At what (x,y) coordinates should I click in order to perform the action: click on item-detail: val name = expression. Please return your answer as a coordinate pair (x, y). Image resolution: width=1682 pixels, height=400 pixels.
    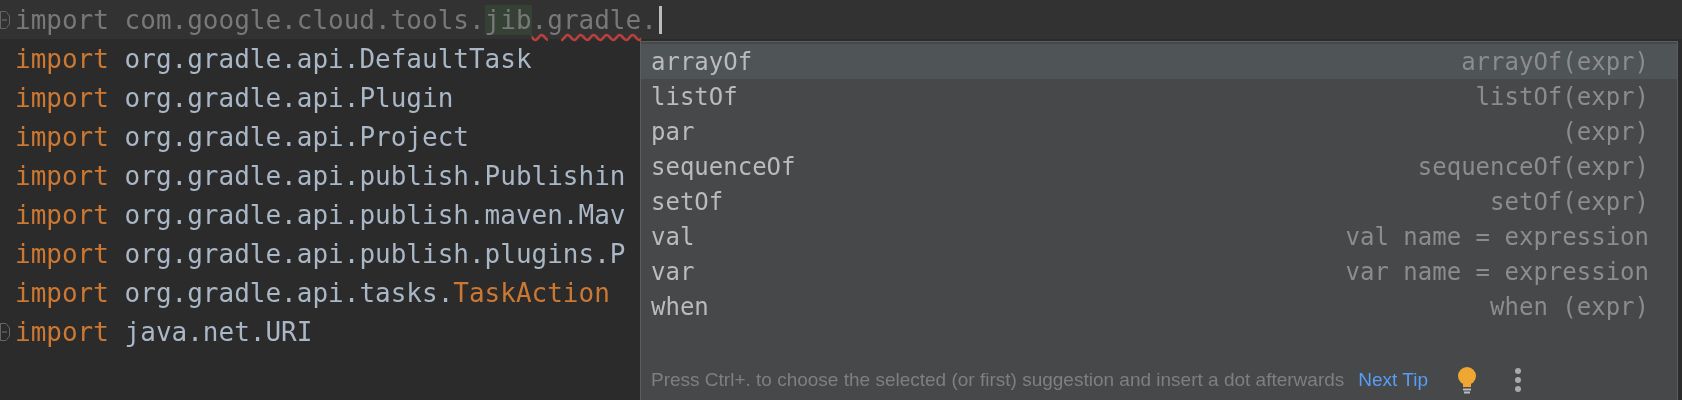
    Looking at the image, I should click on (1497, 236).